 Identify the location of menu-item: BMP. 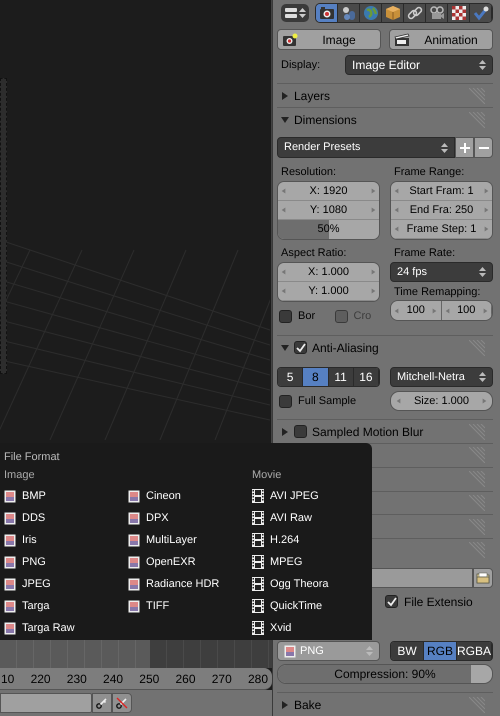
(66, 496).